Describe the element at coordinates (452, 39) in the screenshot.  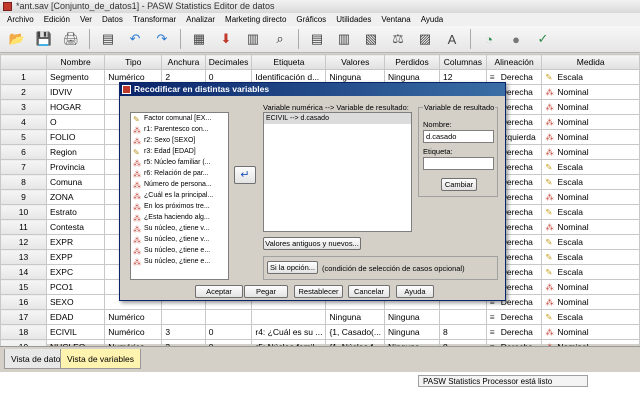
I see `value-labels-icon: A` at that location.